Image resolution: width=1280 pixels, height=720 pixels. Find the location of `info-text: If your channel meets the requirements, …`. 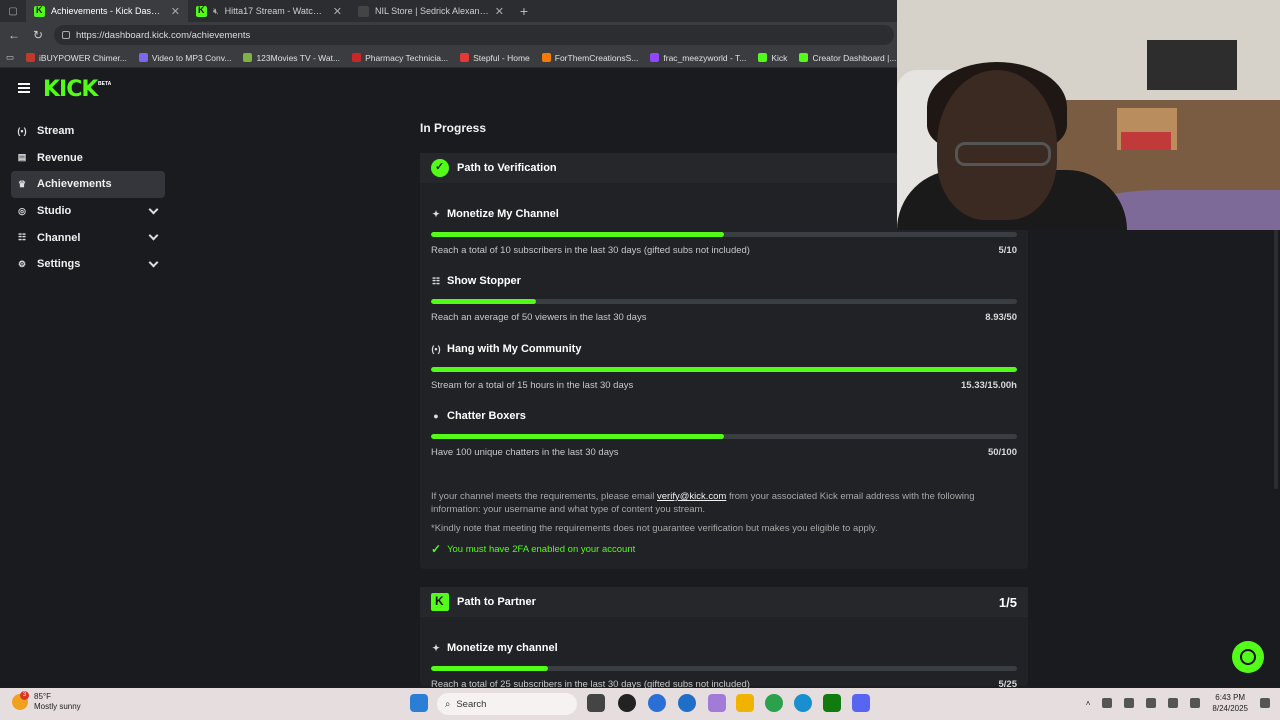

info-text: If your channel meets the requirements, … is located at coordinates (724, 503).